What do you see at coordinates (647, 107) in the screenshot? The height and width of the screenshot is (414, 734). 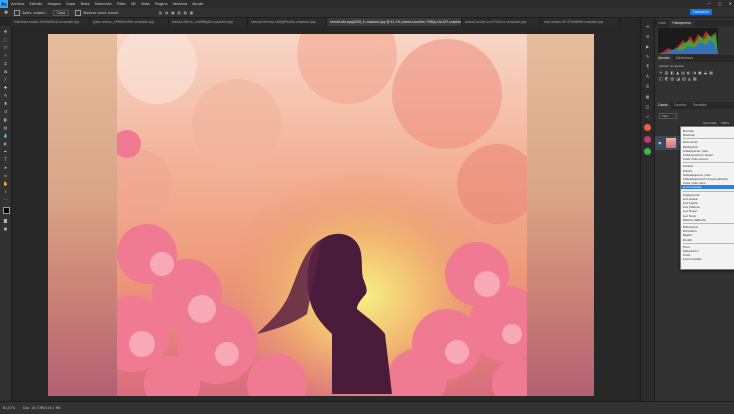 I see `libraries-icon: ◫` at bounding box center [647, 107].